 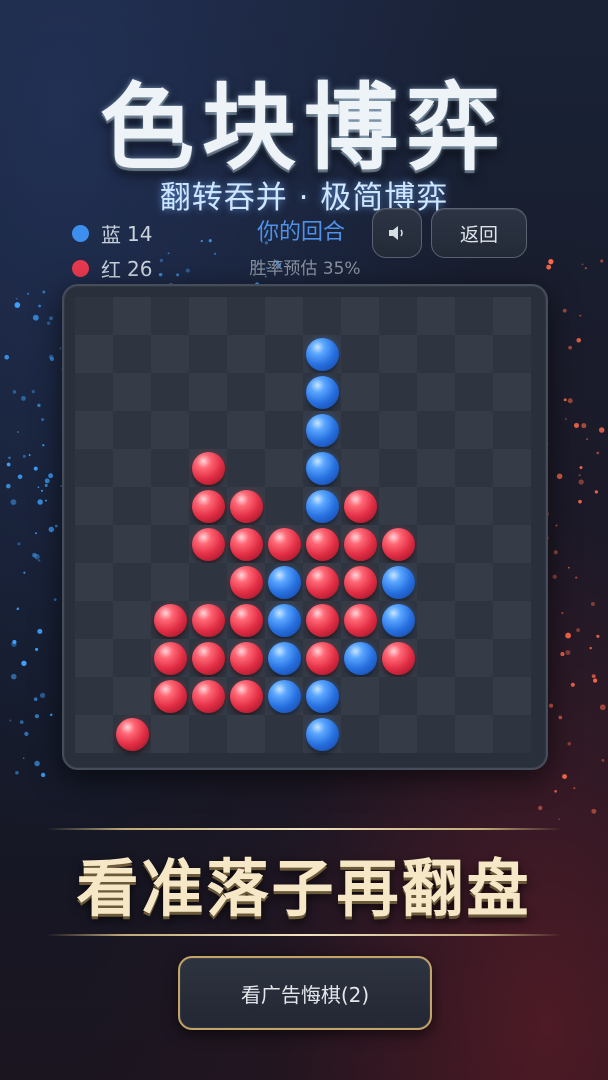 I want to click on sound-toggle-button, so click(x=397, y=233).